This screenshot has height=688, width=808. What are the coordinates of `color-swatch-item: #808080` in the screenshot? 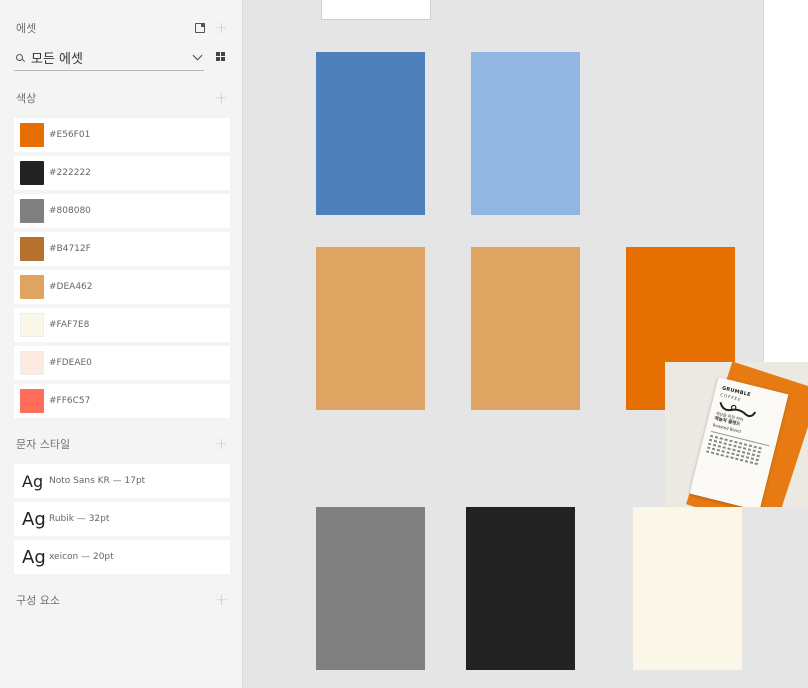 It's located at (122, 211).